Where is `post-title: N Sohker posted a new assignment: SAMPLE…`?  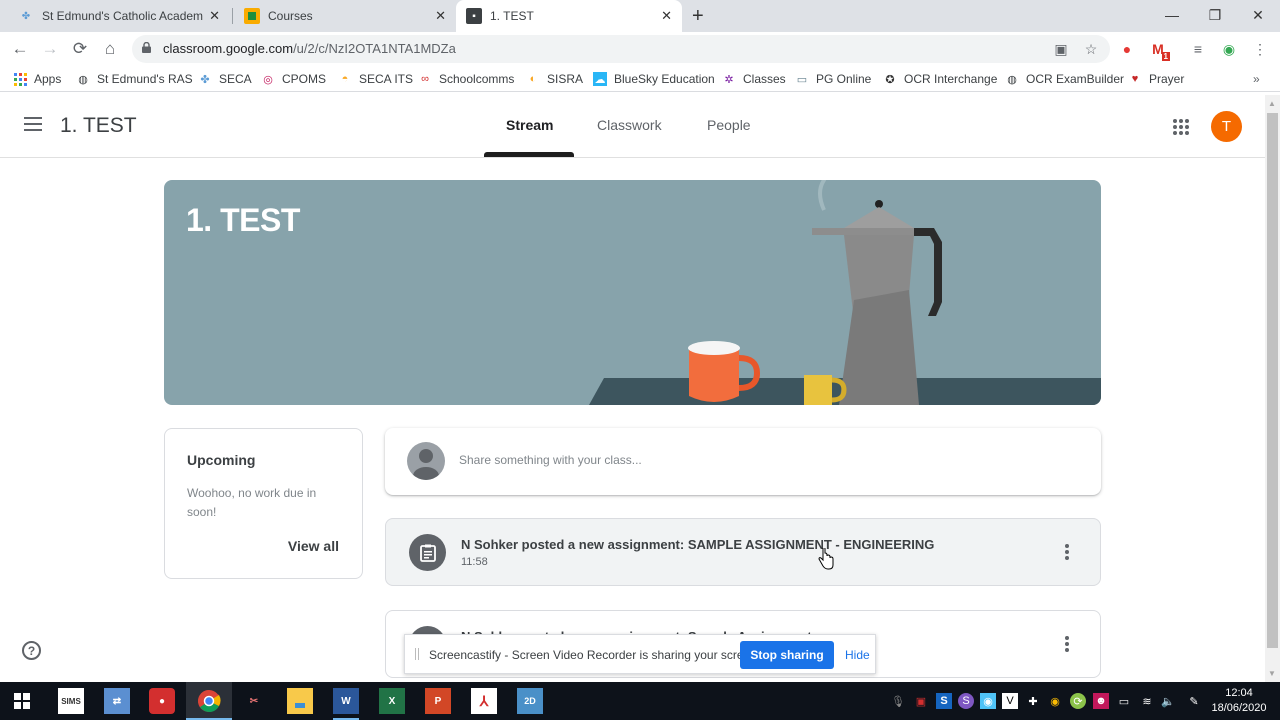
post-title: N Sohker posted a new assignment: SAMPLE… is located at coordinates (697, 544).